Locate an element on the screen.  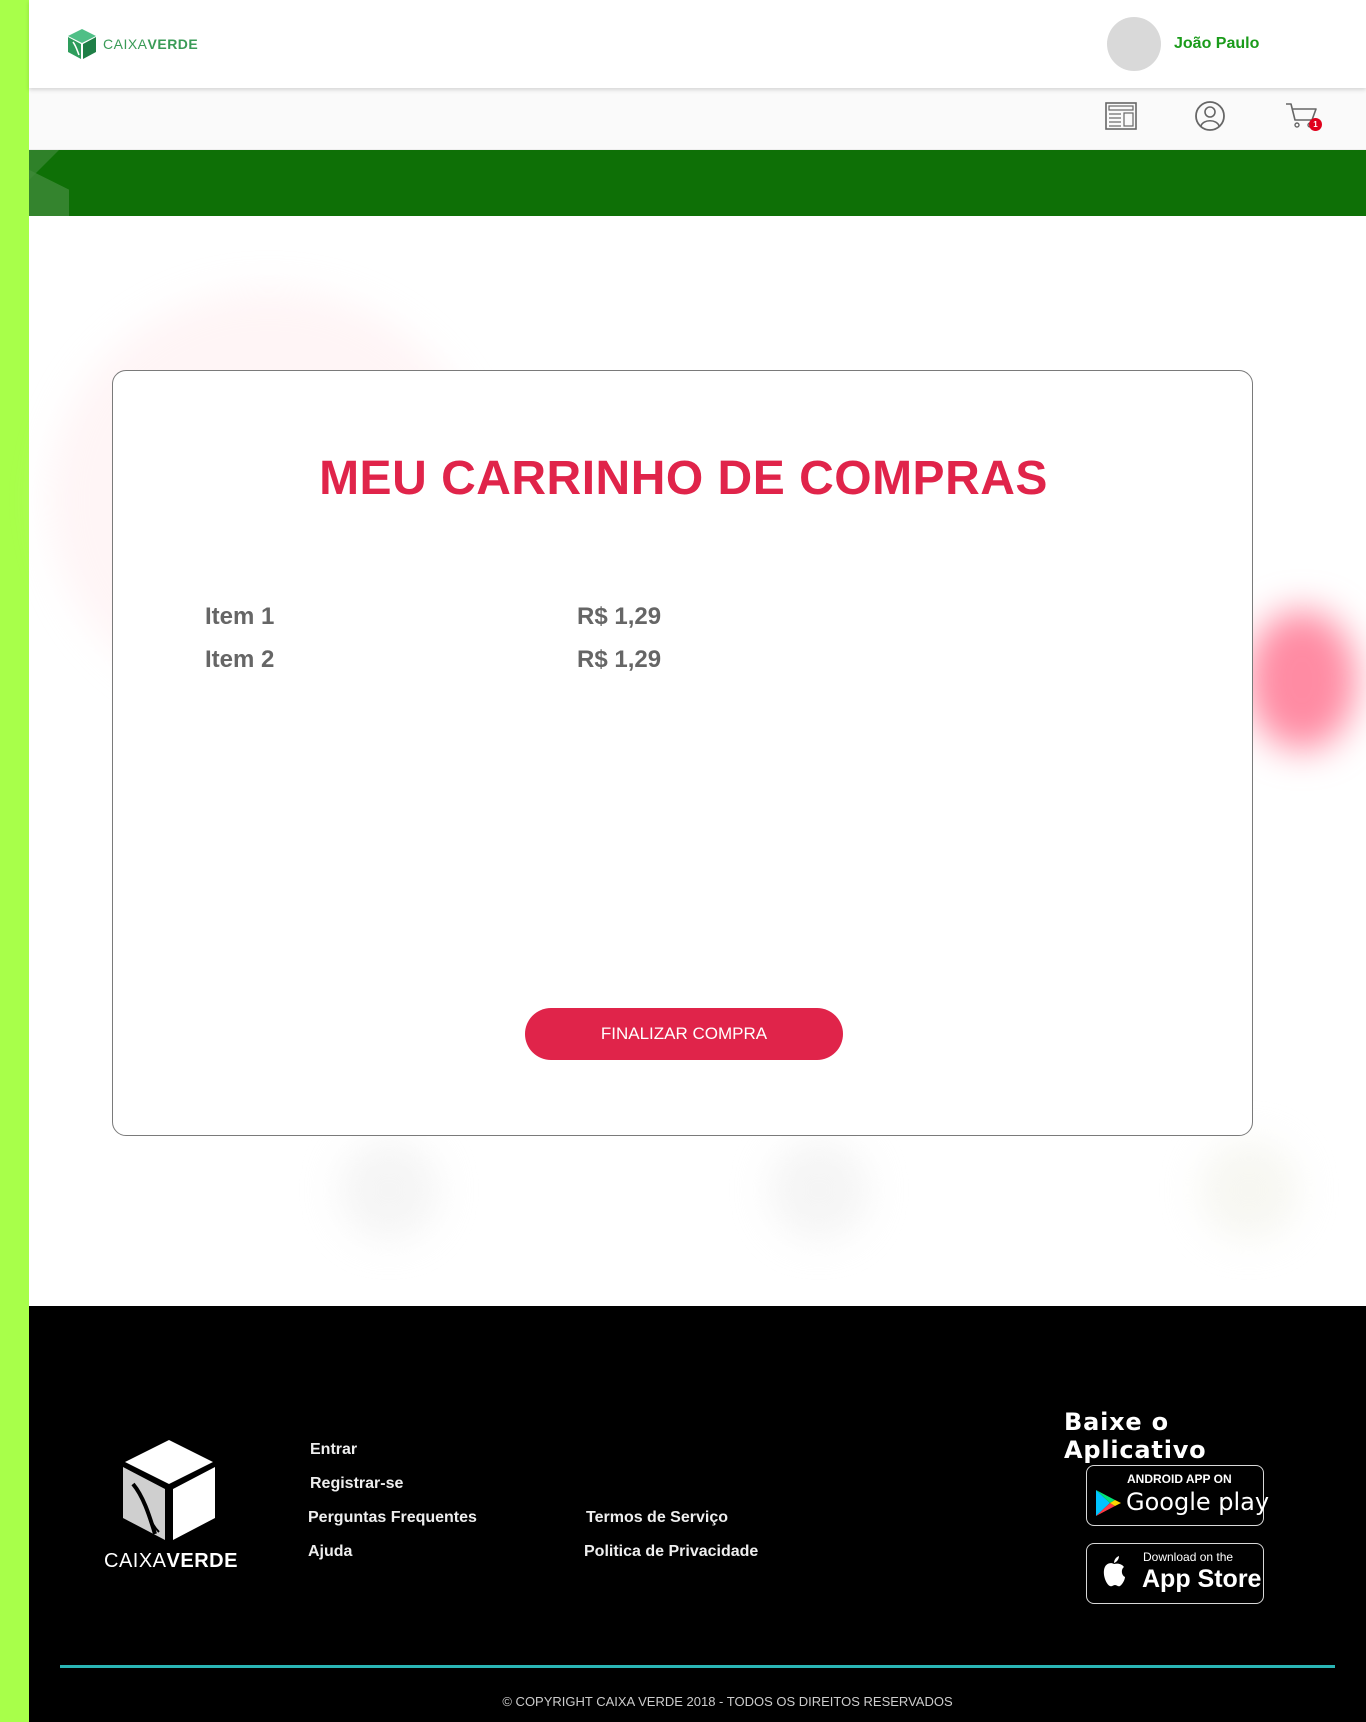
cart-item-row: Item 1 R$ 1,29 is located at coordinates (505, 620).